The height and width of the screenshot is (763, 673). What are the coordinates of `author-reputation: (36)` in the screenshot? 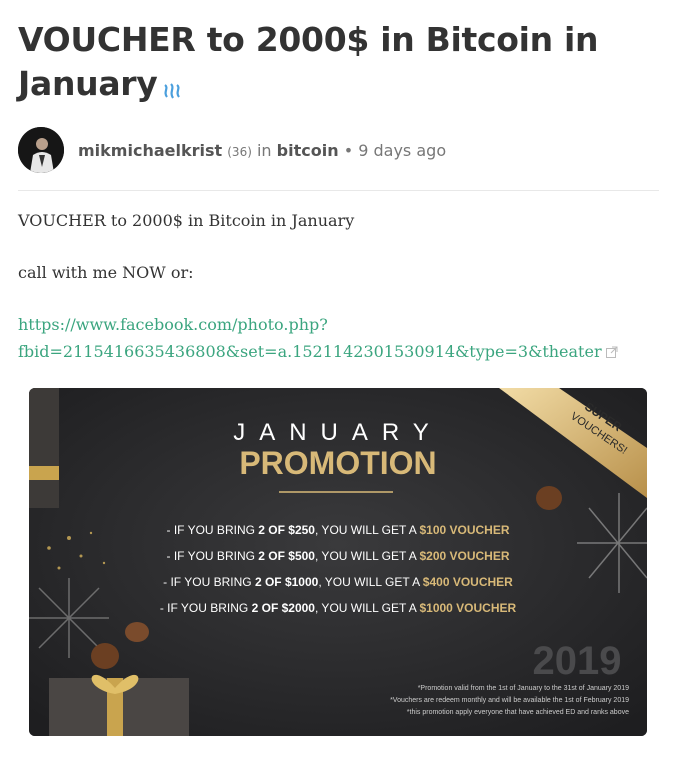 It's located at (239, 151).